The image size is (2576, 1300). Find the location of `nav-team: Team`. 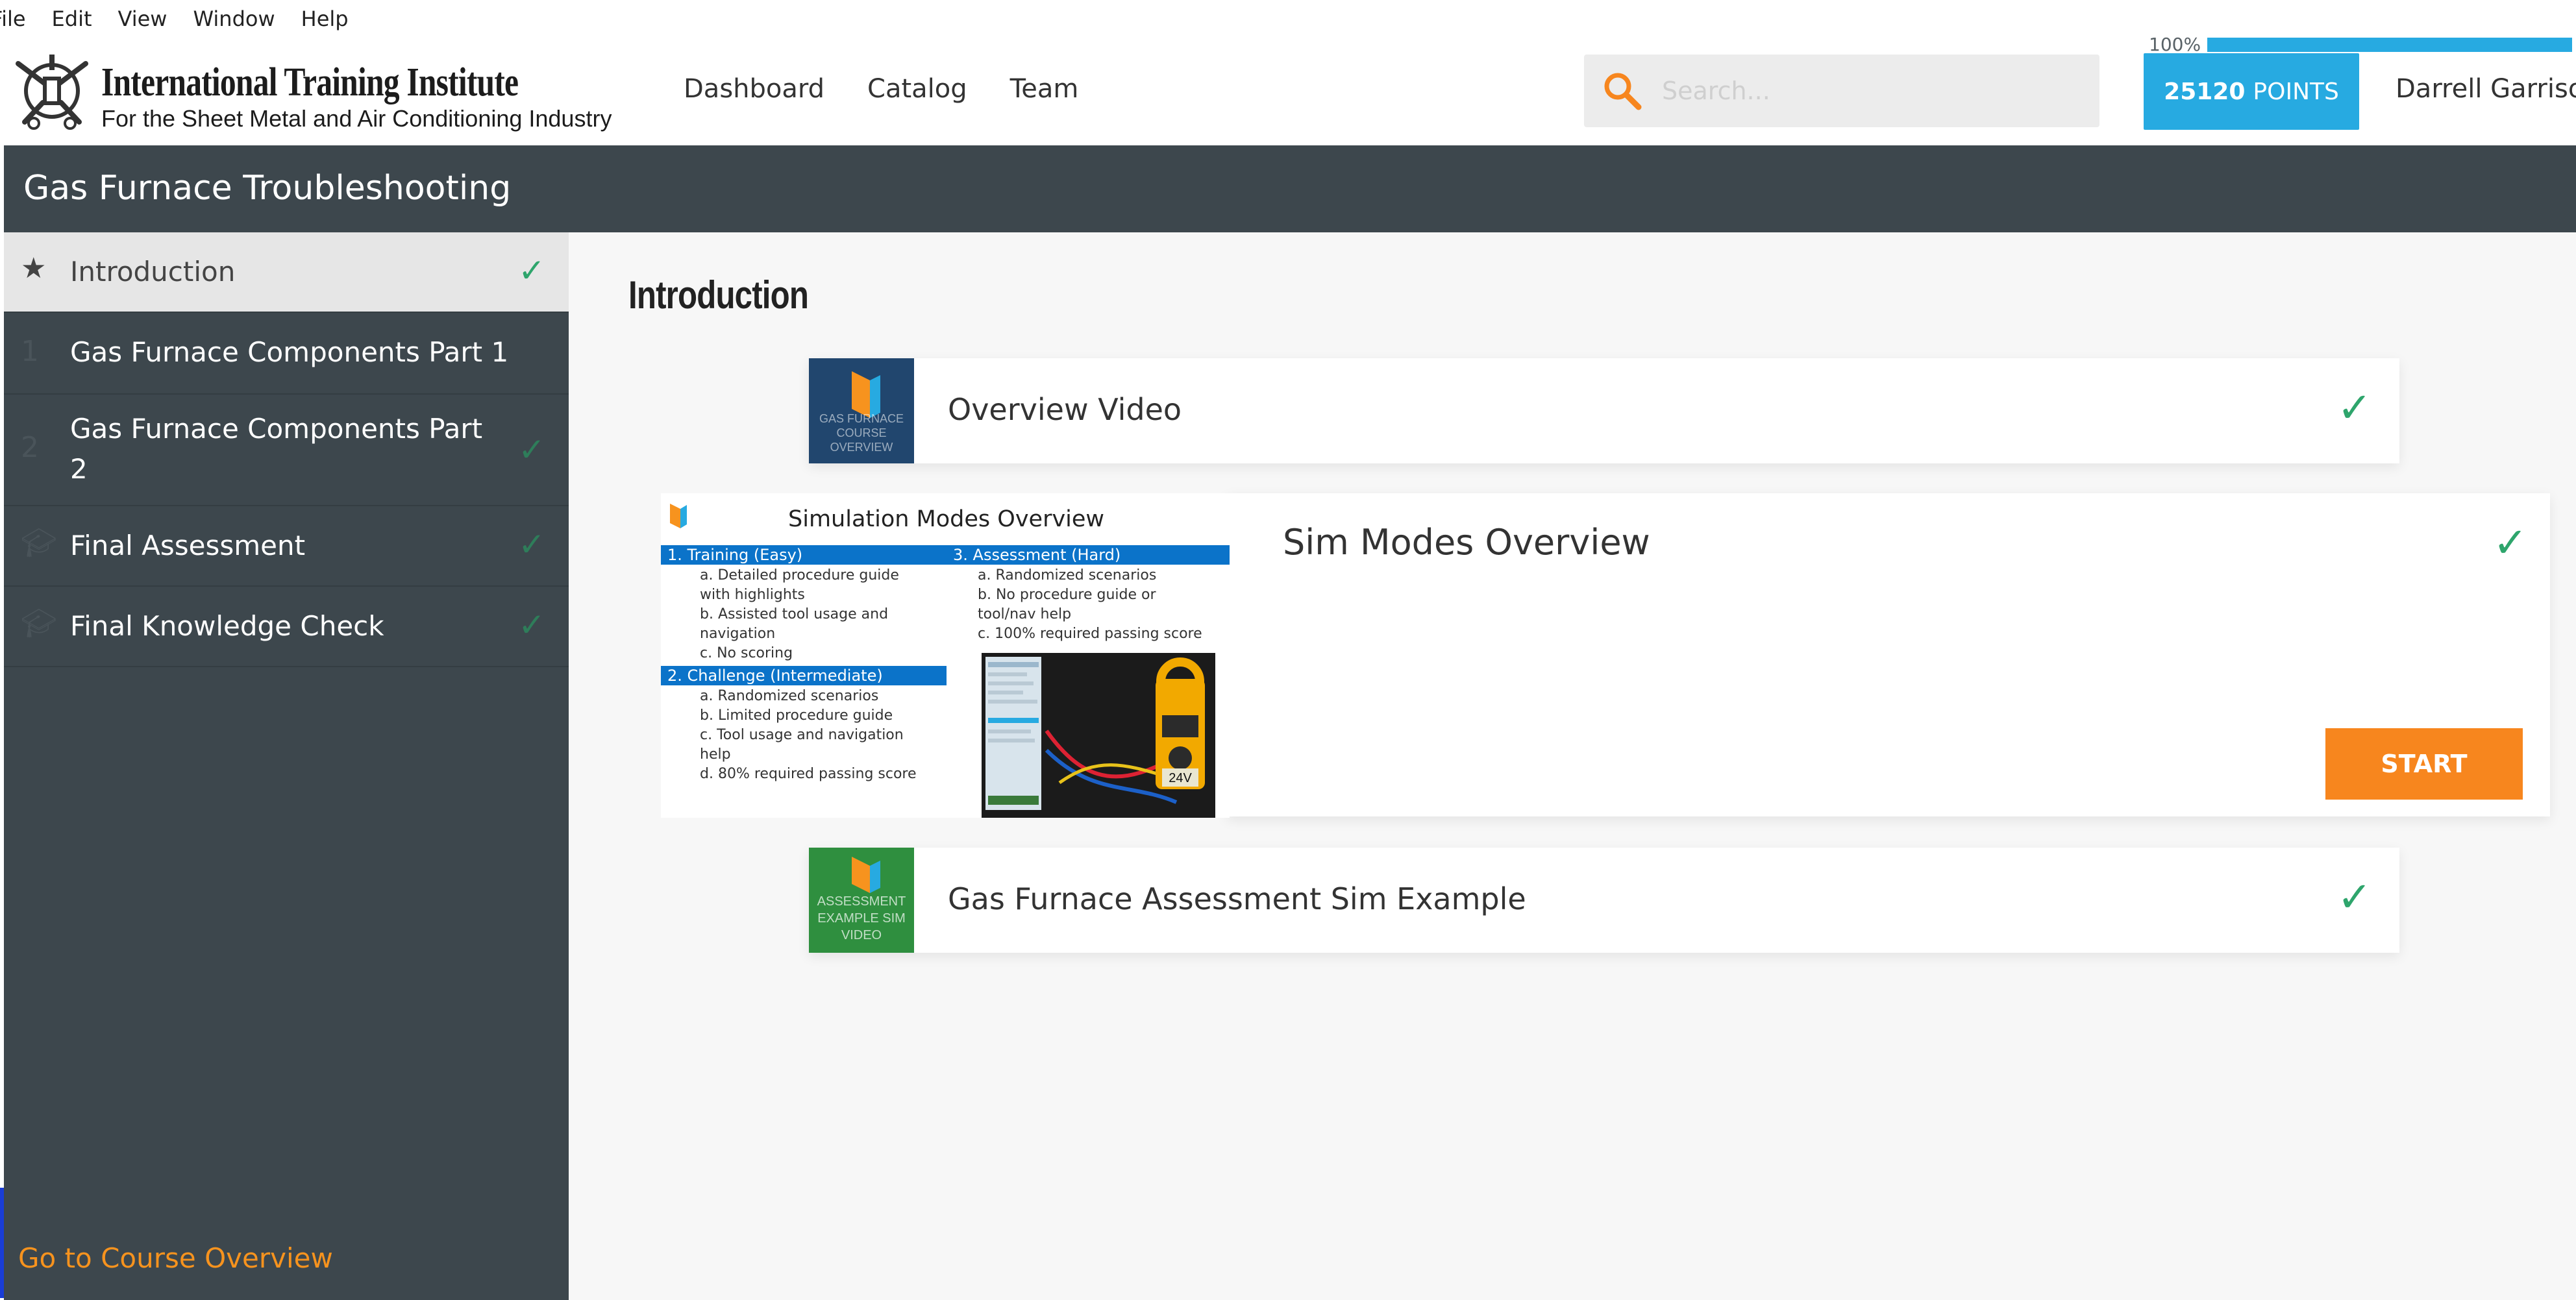

nav-team: Team is located at coordinates (1044, 89).